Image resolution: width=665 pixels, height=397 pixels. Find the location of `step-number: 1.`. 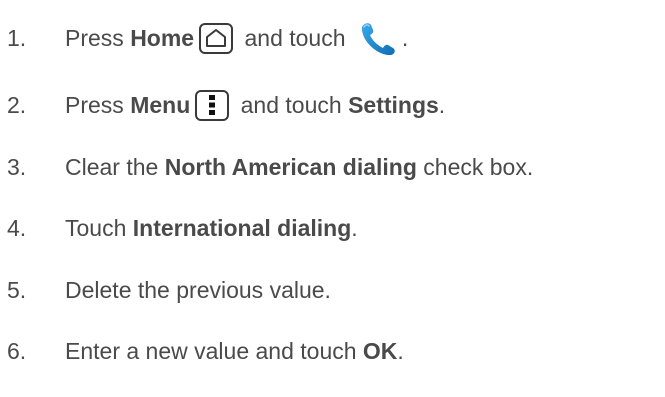

step-number: 1. is located at coordinates (17, 37).